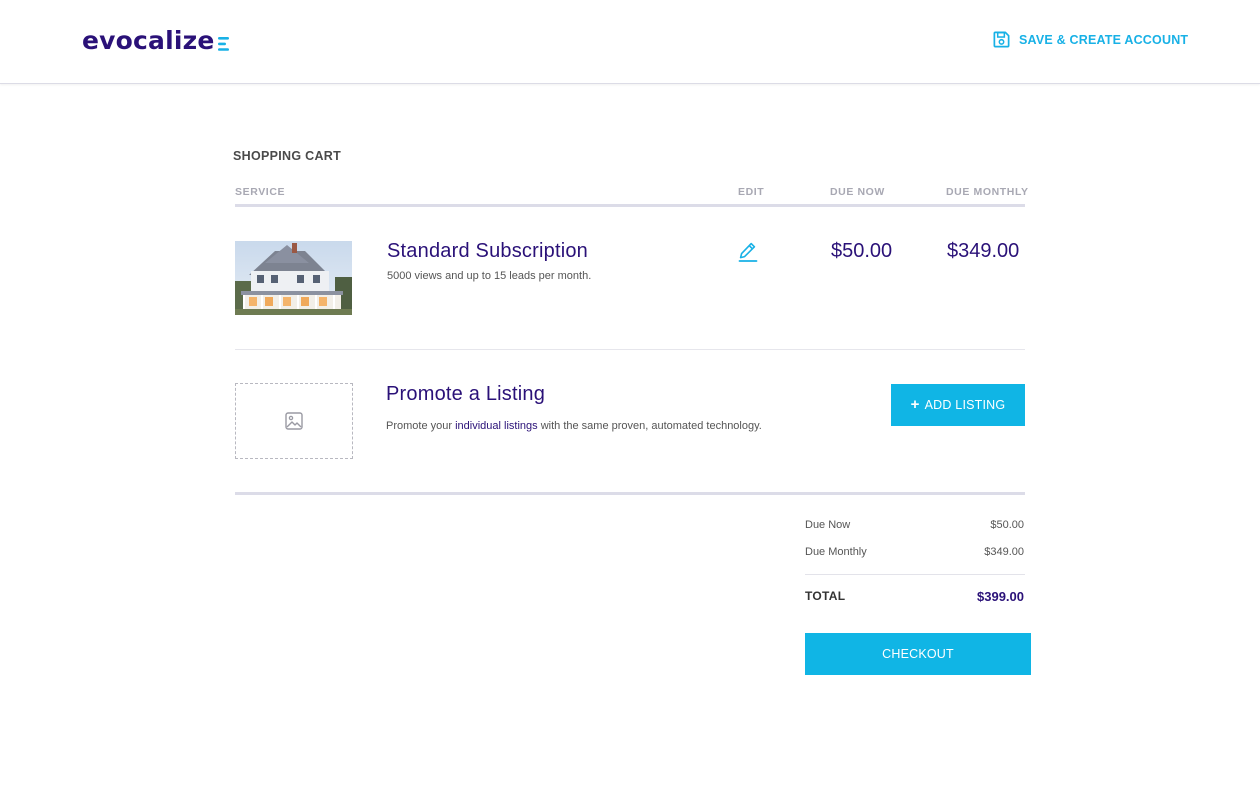  What do you see at coordinates (1104, 39) in the screenshot?
I see `save-create-account-label: SAVE & CREATE ACCOUNT` at bounding box center [1104, 39].